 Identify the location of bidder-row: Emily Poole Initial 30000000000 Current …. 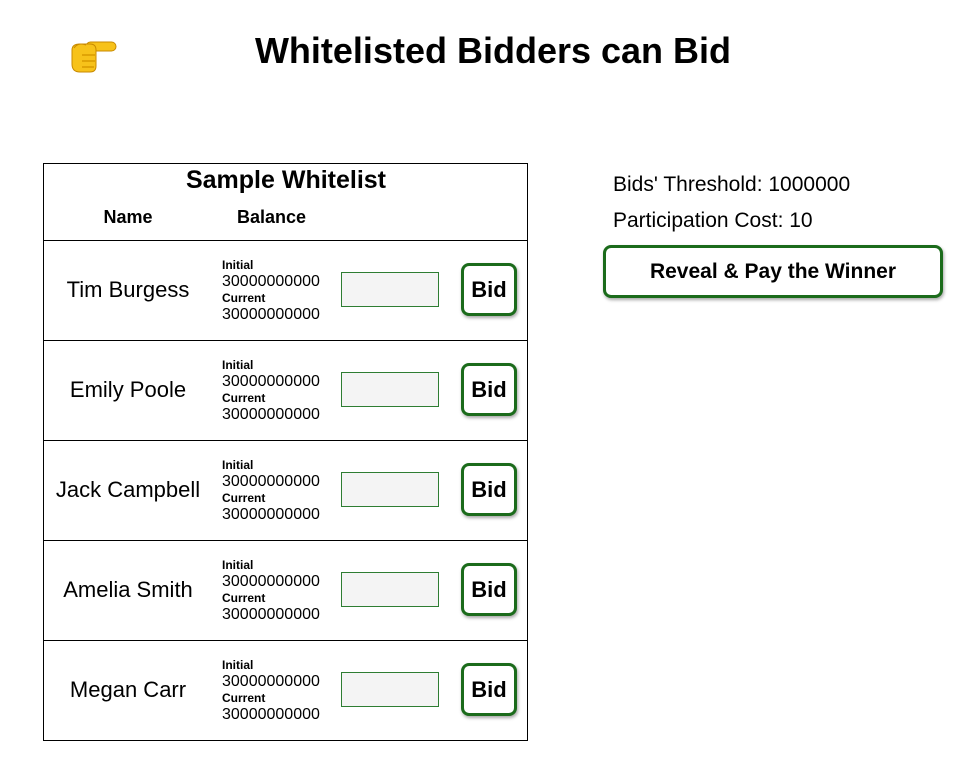
(285, 391).